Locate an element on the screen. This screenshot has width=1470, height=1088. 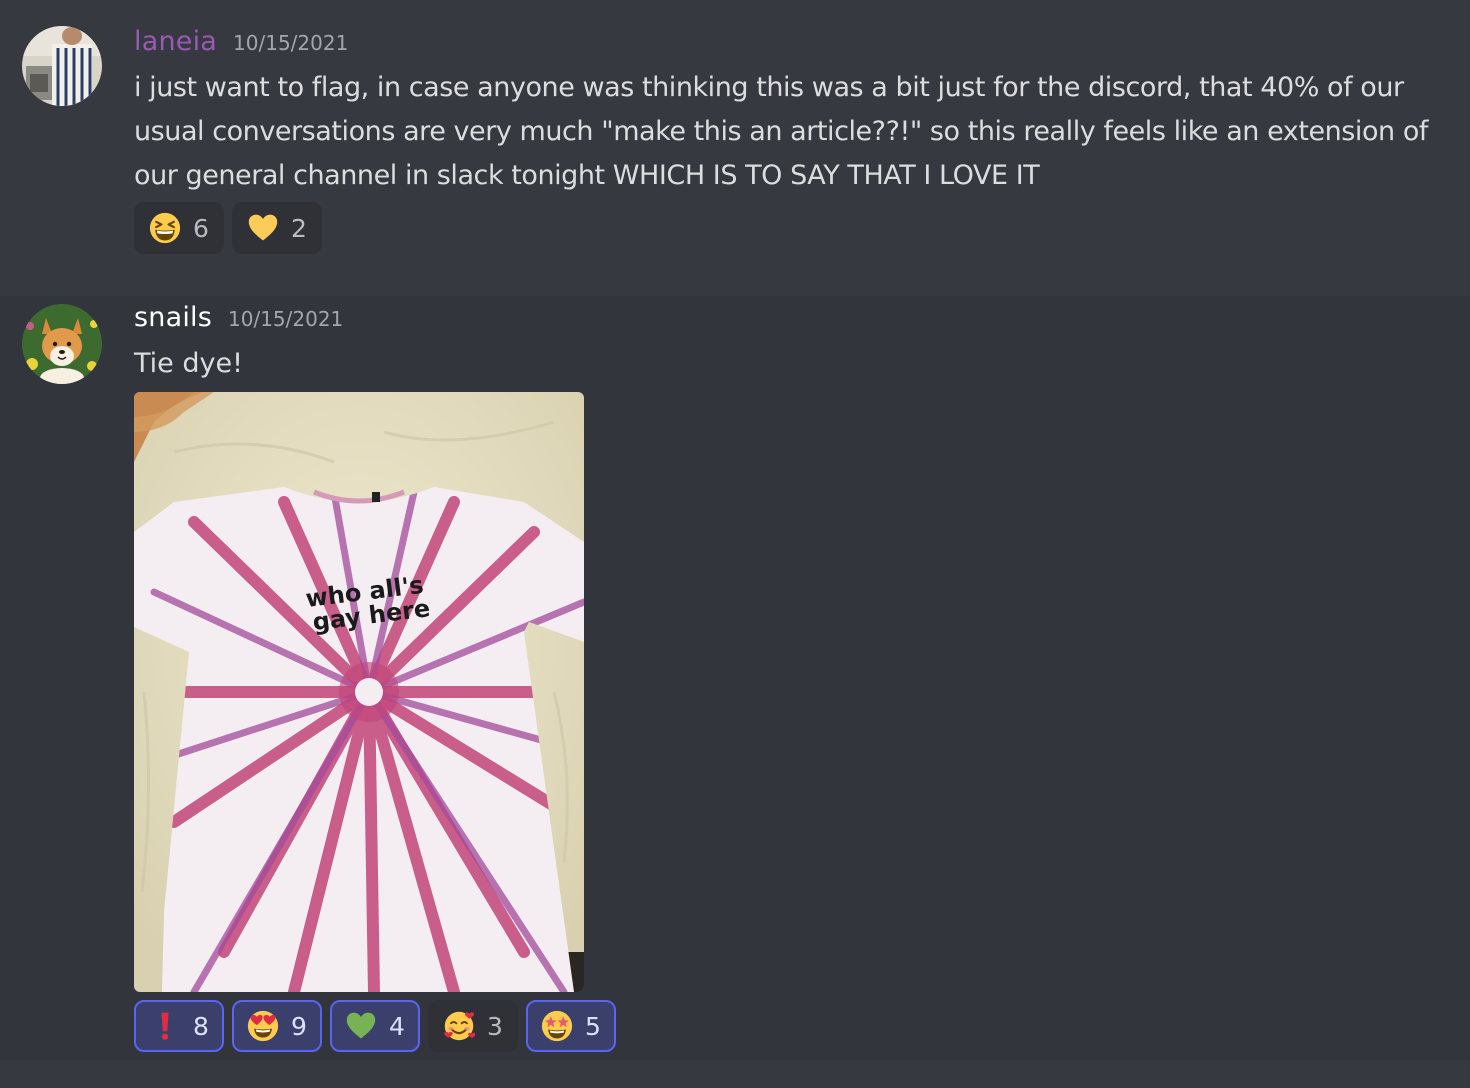
reaction-smiling-hearts: 3 is located at coordinates (473, 1026).